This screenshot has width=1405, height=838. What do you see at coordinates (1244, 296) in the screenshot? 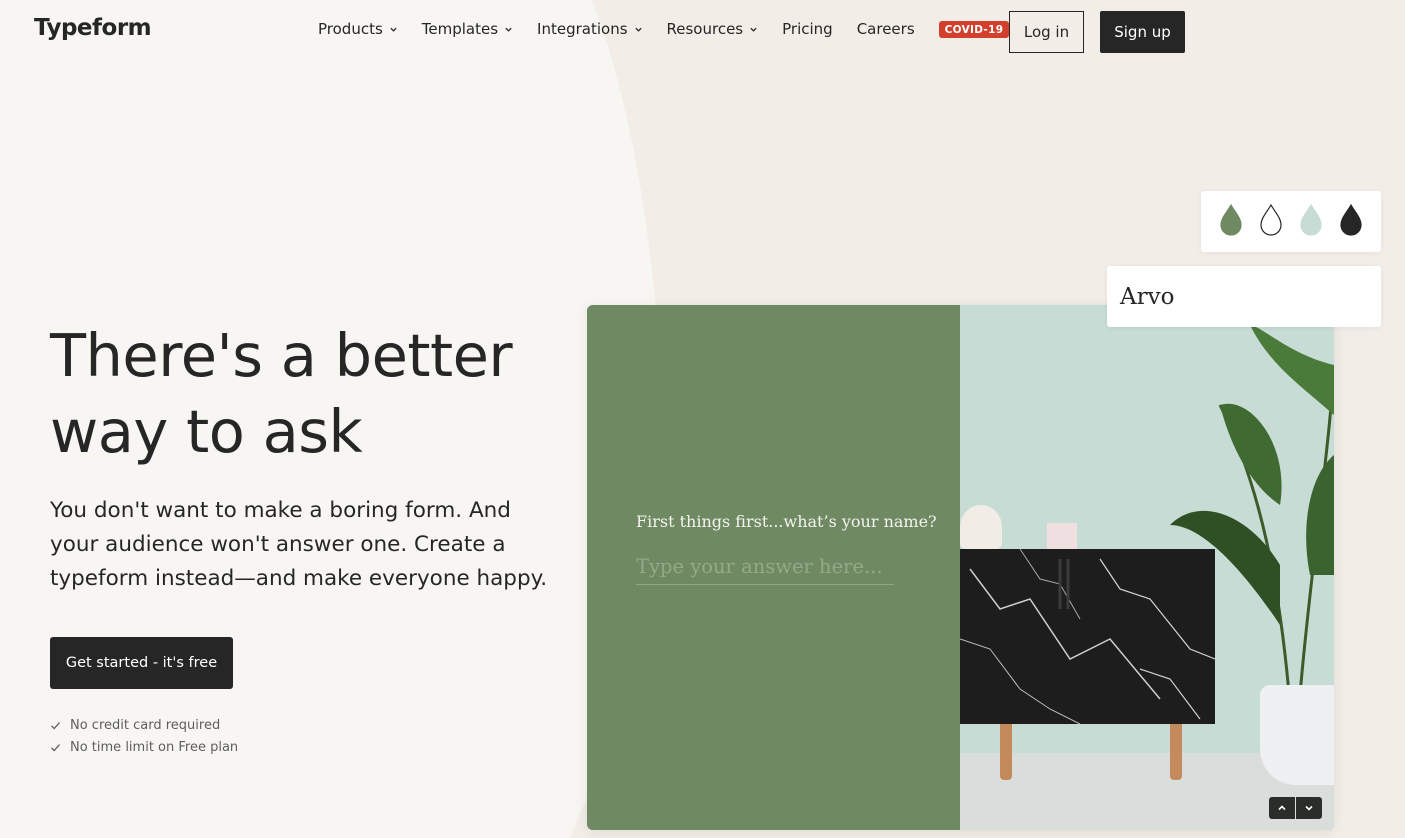
I see `font-selector-panel: Arvo` at bounding box center [1244, 296].